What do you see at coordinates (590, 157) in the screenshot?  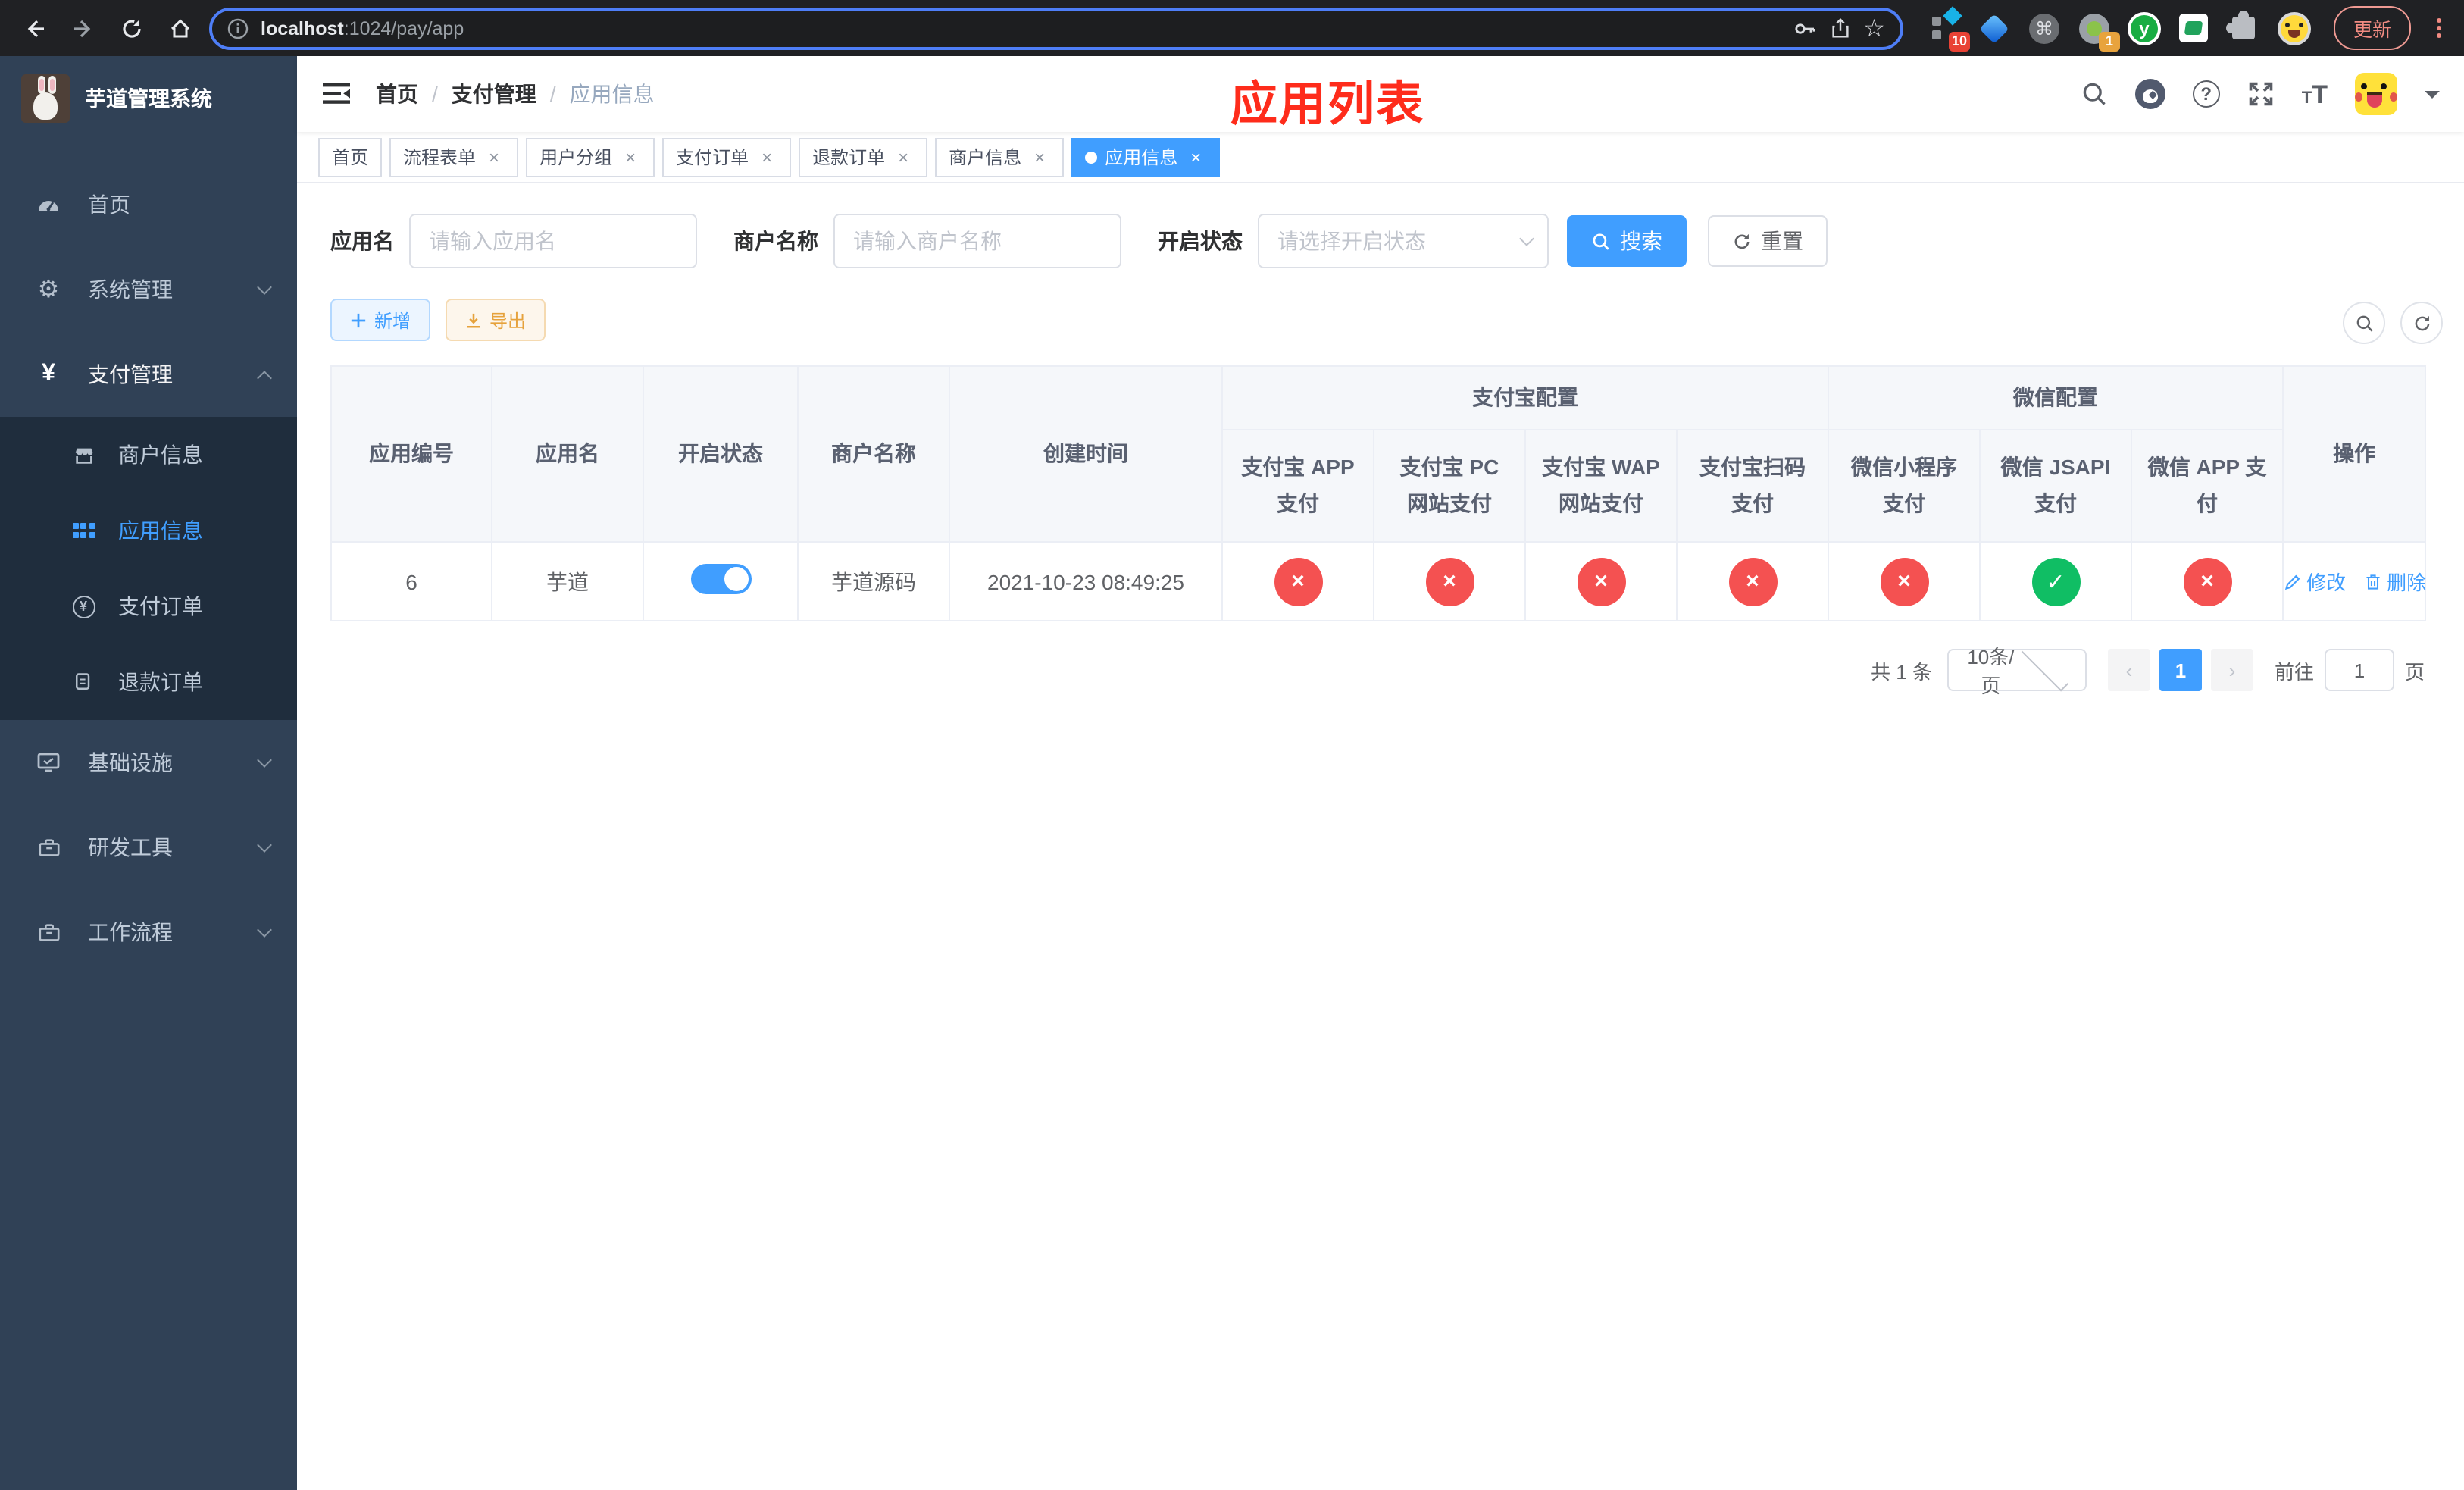 I see `tab-user-group: 用户分组 ×` at bounding box center [590, 157].